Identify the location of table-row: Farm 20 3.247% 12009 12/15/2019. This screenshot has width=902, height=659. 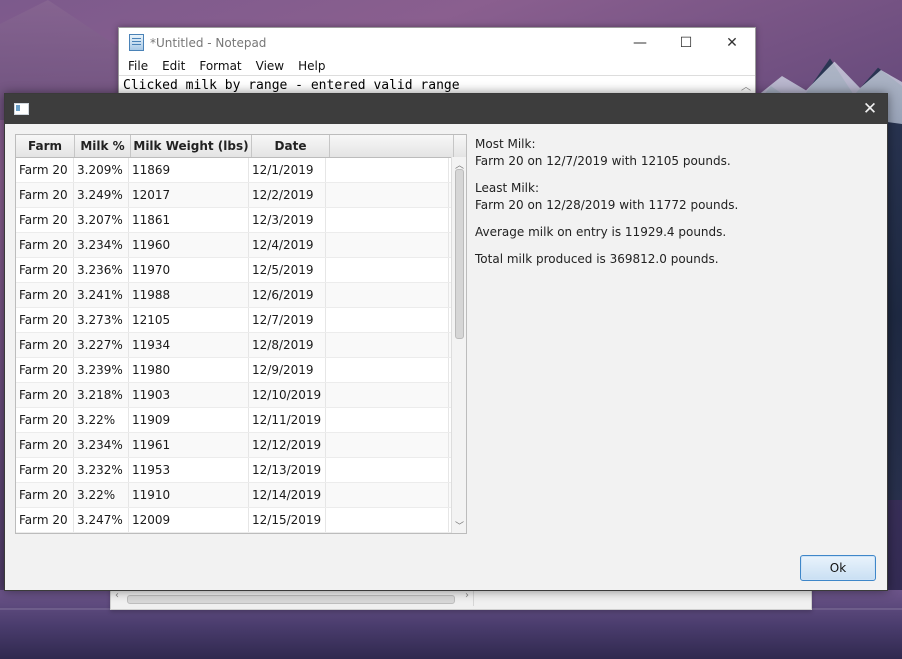
(241, 520).